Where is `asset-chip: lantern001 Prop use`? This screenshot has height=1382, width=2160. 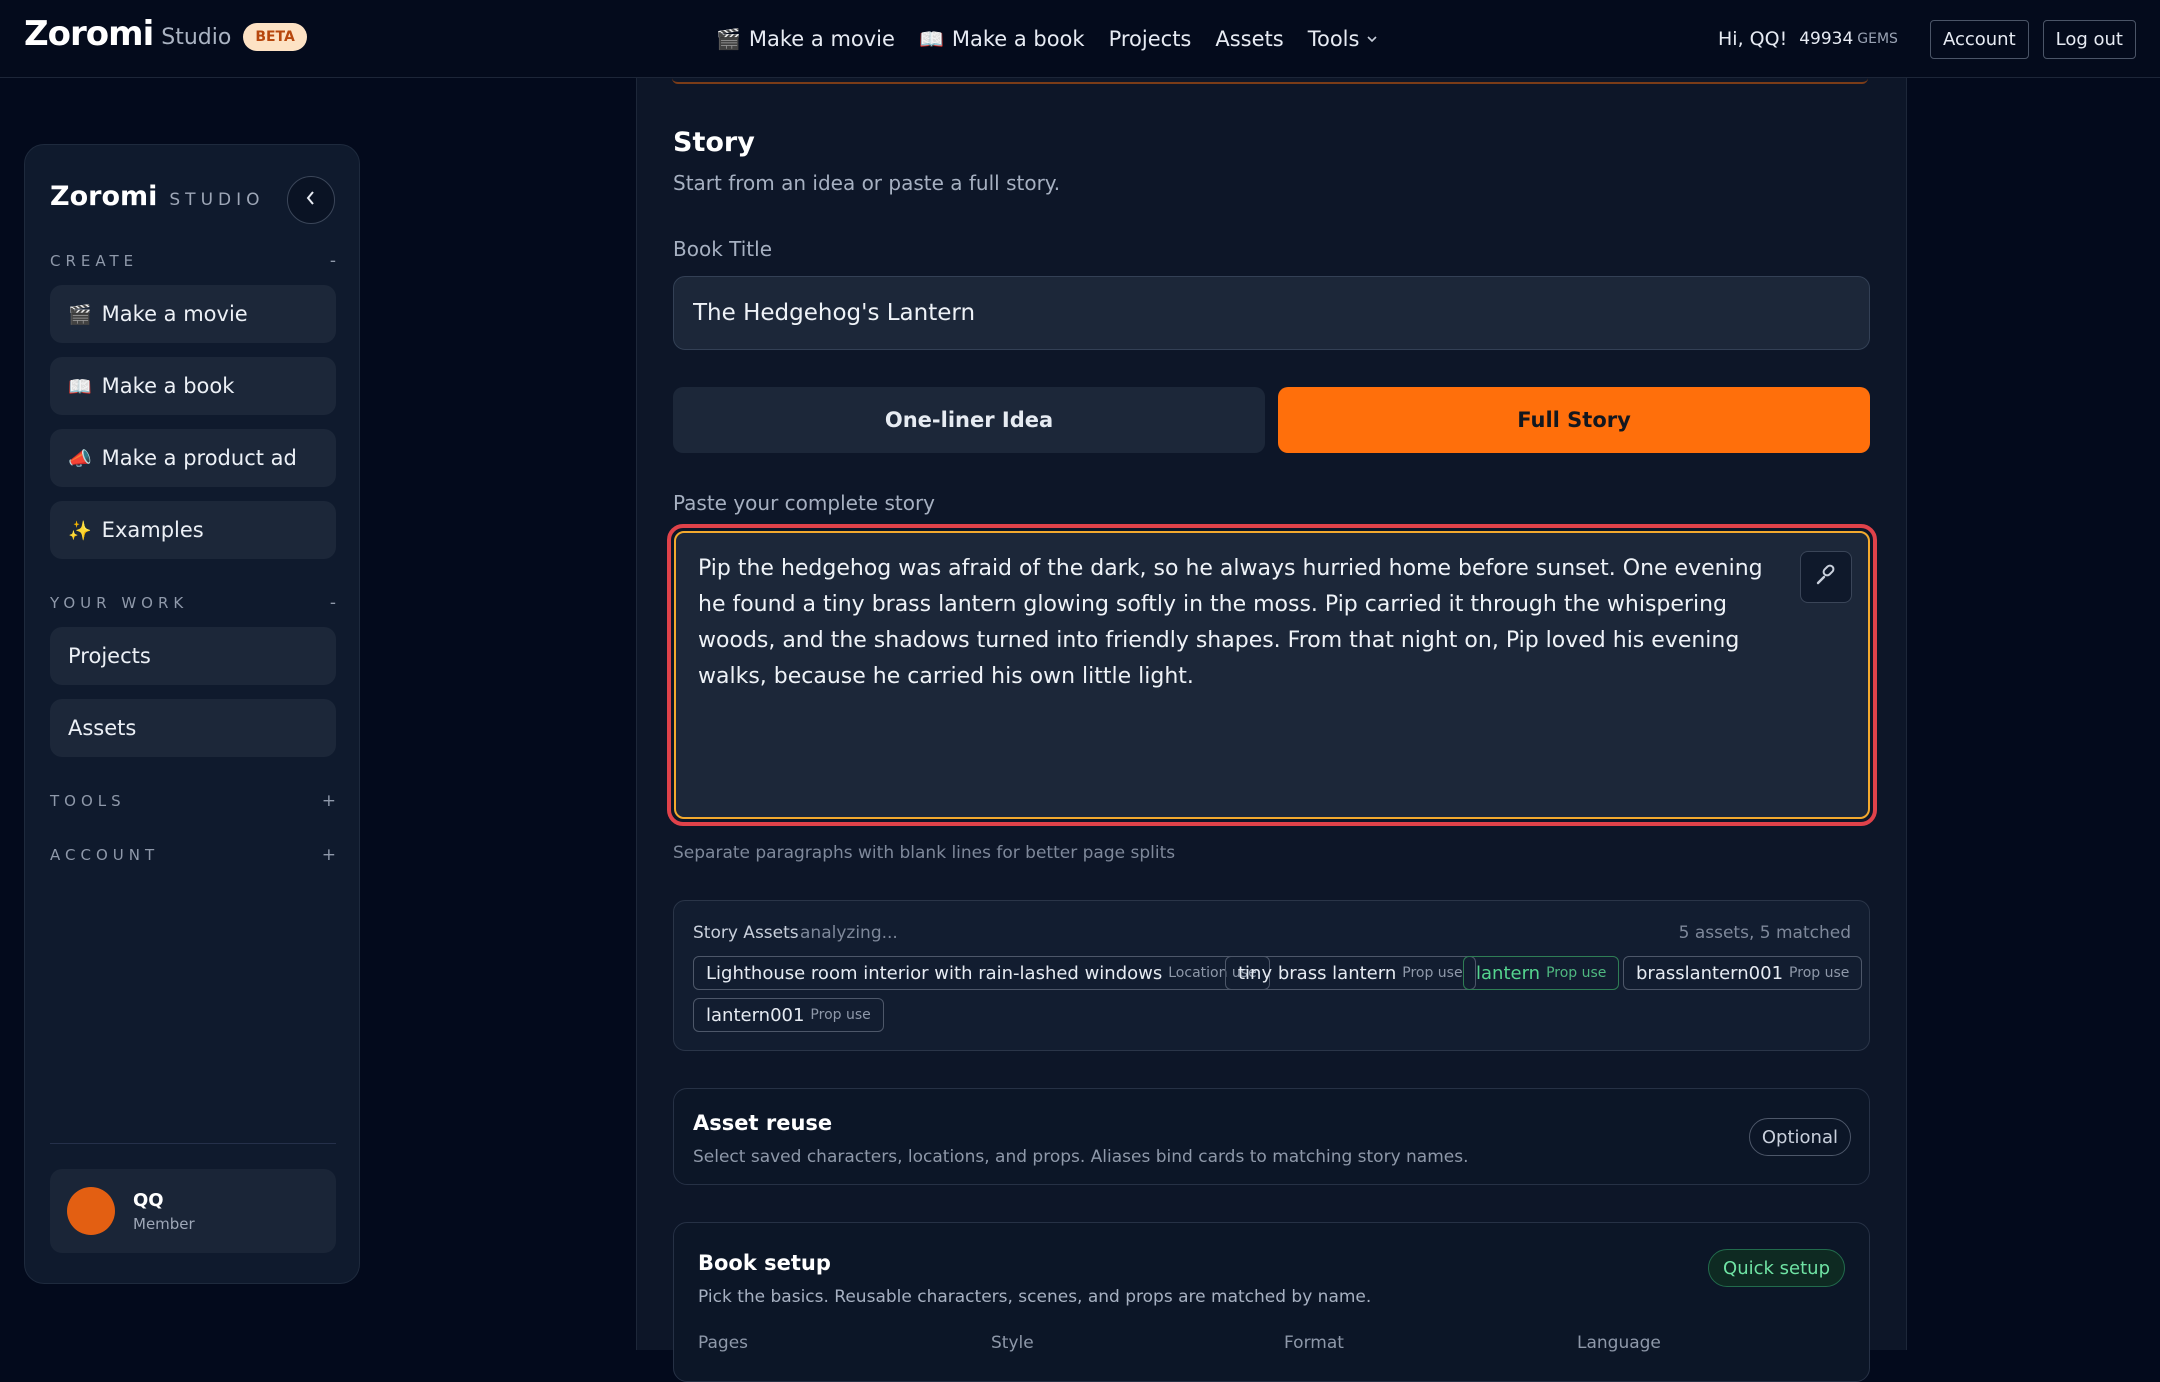
asset-chip: lantern001 Prop use is located at coordinates (788, 1015).